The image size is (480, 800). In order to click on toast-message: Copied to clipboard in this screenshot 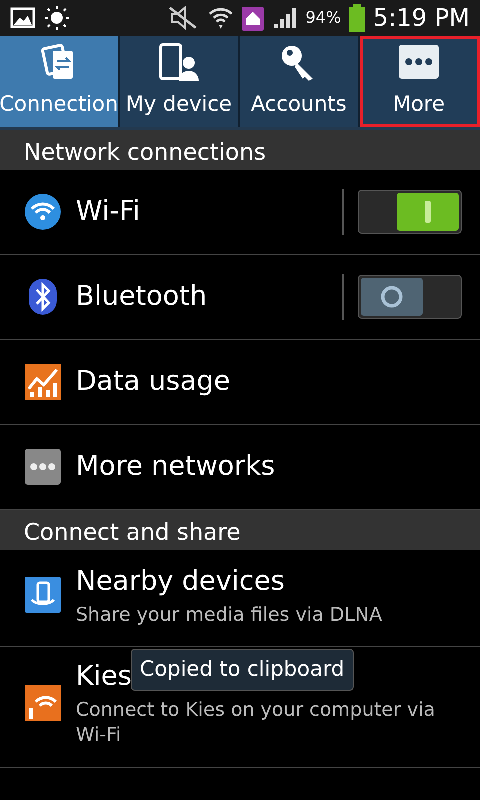, I will do `click(242, 669)`.